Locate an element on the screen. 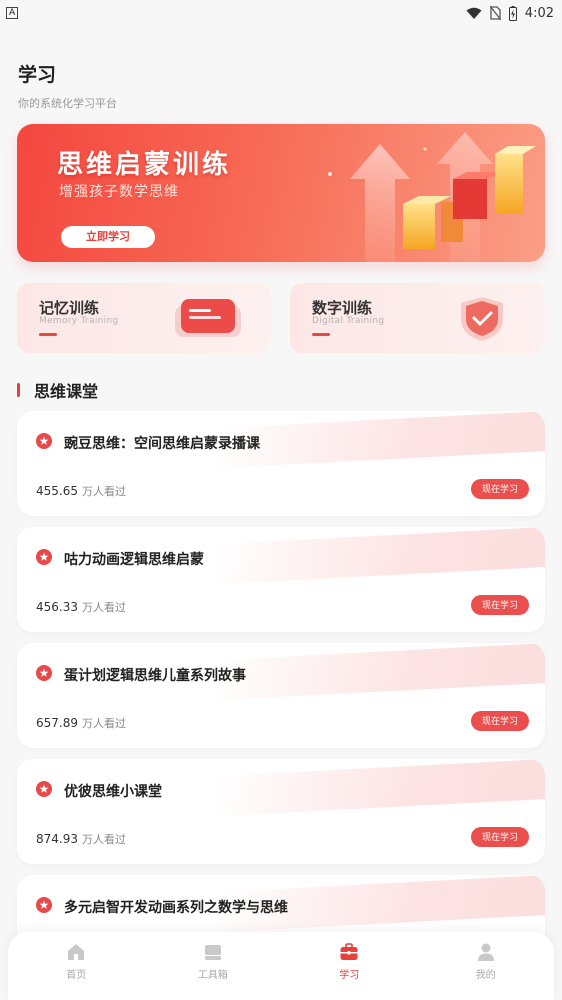 The height and width of the screenshot is (1000, 562). home-icon is located at coordinates (76, 952).